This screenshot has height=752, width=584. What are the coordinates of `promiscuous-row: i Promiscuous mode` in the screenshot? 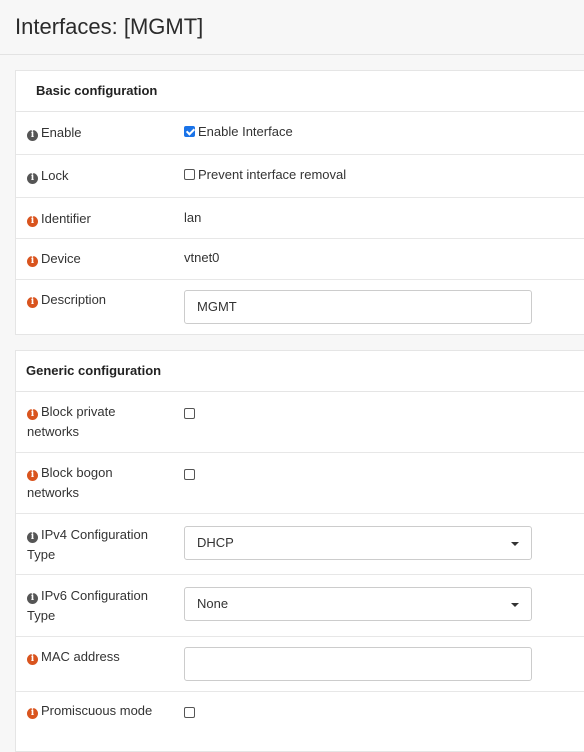 It's located at (300, 713).